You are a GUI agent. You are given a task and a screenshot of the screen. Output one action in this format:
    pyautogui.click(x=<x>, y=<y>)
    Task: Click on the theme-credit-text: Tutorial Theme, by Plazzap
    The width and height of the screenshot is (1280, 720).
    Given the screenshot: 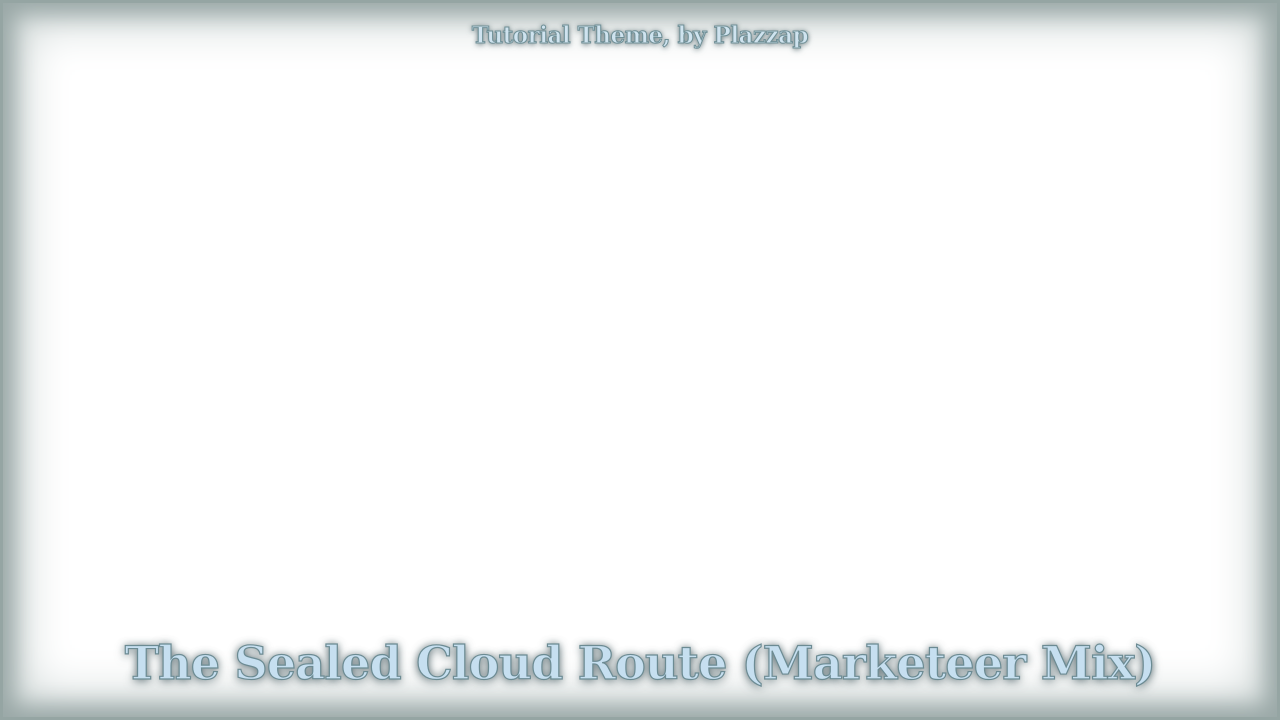 What is the action you would take?
    pyautogui.click(x=640, y=36)
    